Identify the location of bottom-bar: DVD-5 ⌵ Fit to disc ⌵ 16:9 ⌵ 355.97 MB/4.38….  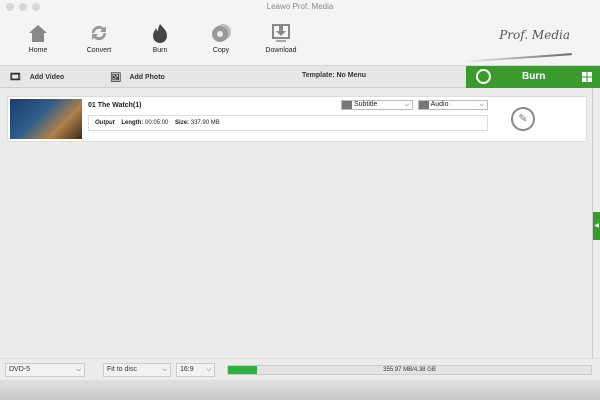
(300, 369).